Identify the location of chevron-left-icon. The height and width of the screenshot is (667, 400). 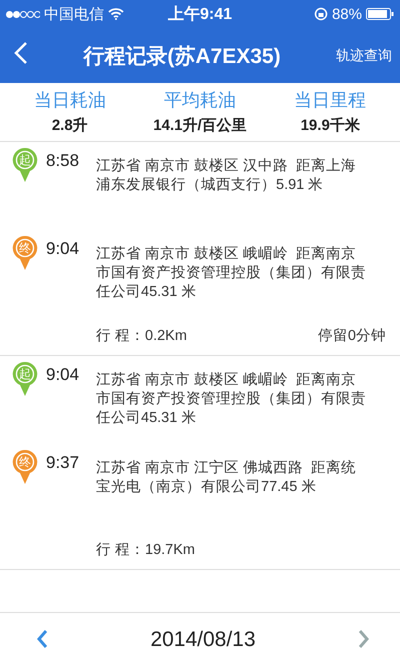
(42, 638).